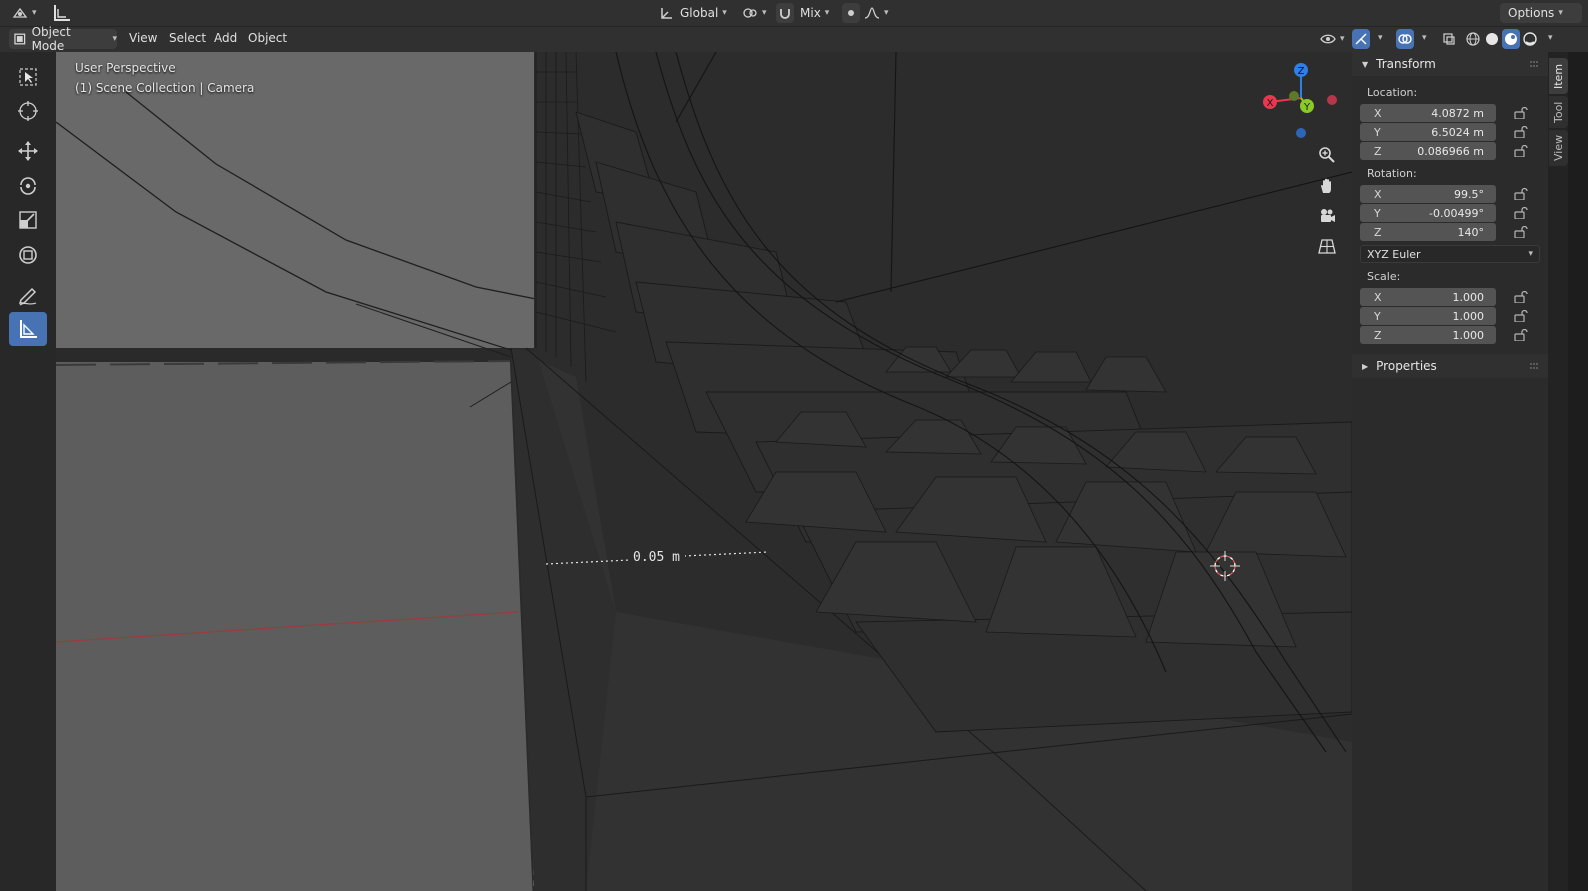  What do you see at coordinates (63, 39) in the screenshot?
I see `mode-dropdown: Object Mode ▾` at bounding box center [63, 39].